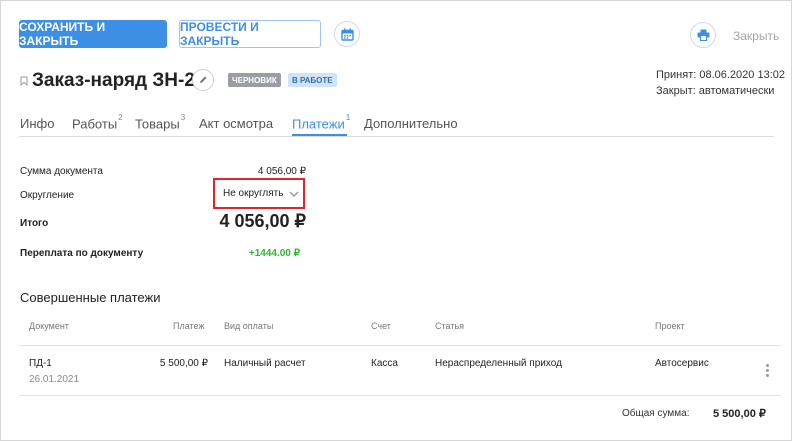  I want to click on overpay-value: +1444.00 ₽, so click(274, 253).